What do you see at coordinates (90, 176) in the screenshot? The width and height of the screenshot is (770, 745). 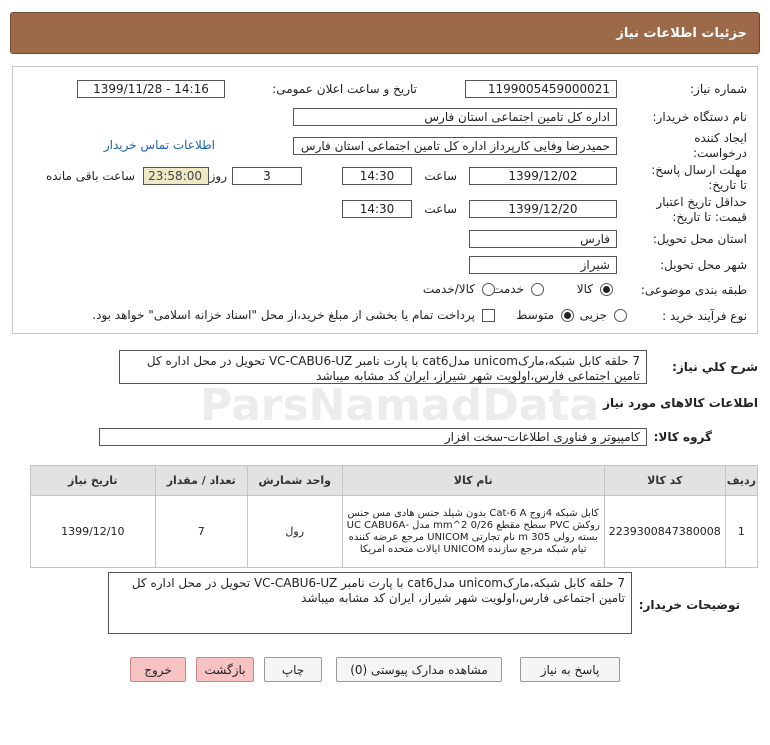 I see `remaining-label: ساعت باقی مانده` at bounding box center [90, 176].